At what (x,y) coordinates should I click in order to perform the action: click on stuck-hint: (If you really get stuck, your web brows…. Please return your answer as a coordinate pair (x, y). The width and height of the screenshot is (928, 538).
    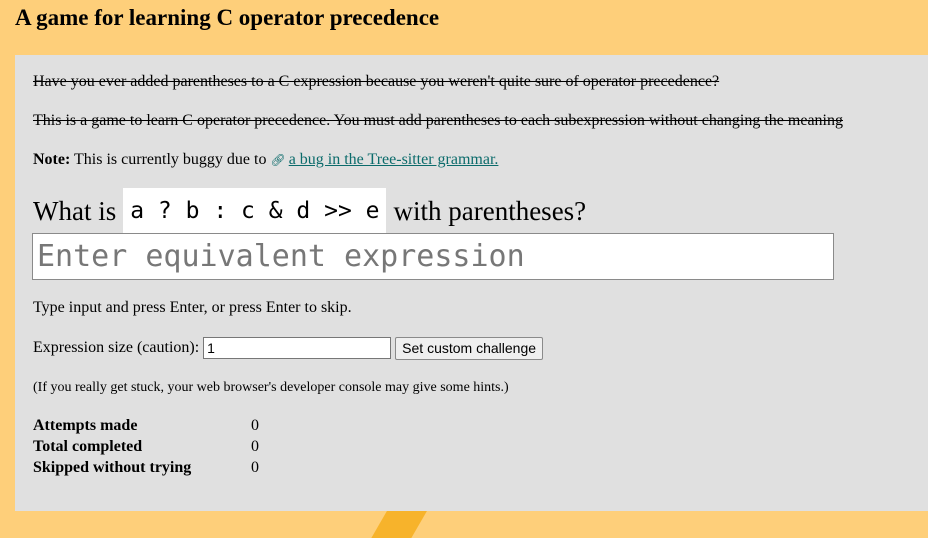
    Looking at the image, I should click on (271, 387).